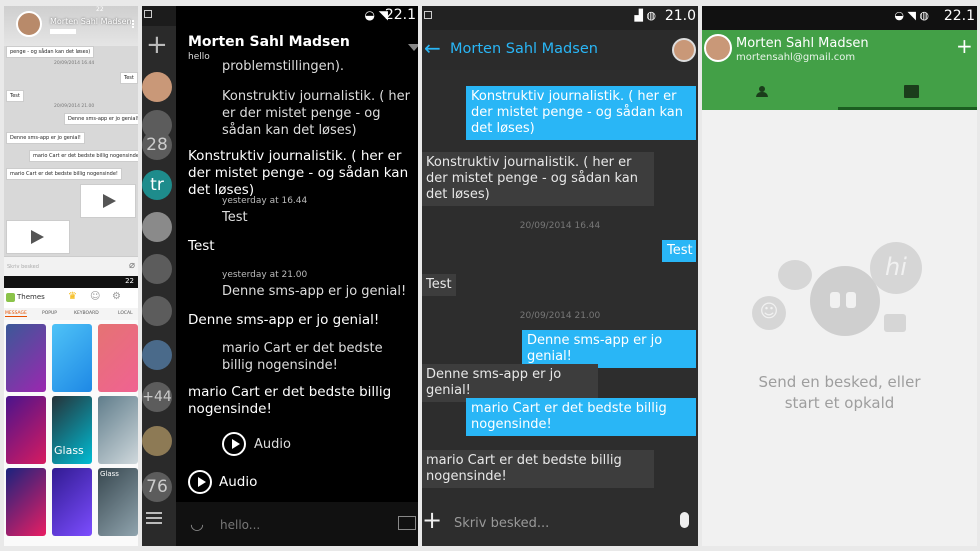 This screenshot has width=980, height=551. Describe the element at coordinates (148, 14) in the screenshot. I see `notification-icon` at that location.